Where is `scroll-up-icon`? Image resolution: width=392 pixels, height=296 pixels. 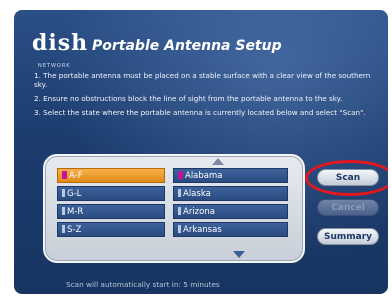
scroll-up-icon is located at coordinates (218, 161).